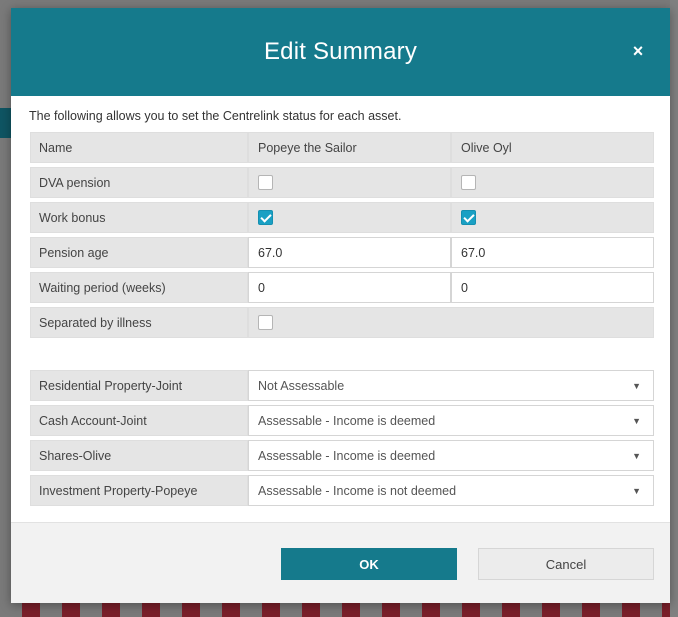 Image resolution: width=678 pixels, height=617 pixels. Describe the element at coordinates (301, 385) in the screenshot. I see `asset-status-value: Not Assessable` at that location.